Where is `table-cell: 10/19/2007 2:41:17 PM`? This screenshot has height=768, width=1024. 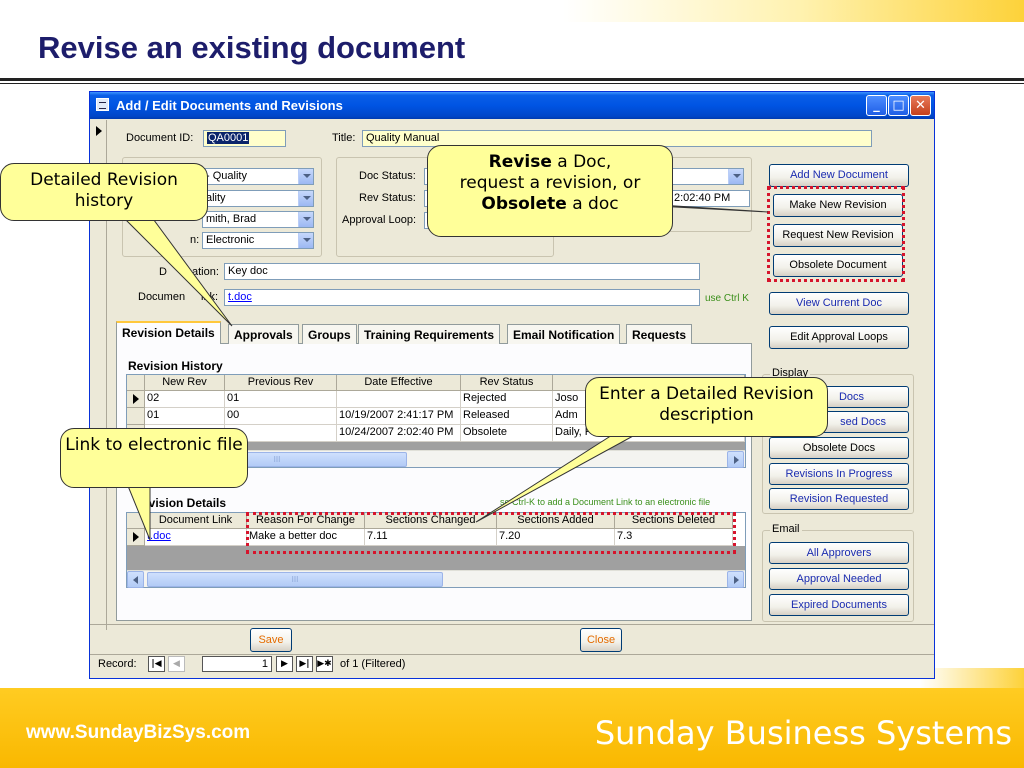
table-cell: 10/19/2007 2:41:17 PM is located at coordinates (399, 416).